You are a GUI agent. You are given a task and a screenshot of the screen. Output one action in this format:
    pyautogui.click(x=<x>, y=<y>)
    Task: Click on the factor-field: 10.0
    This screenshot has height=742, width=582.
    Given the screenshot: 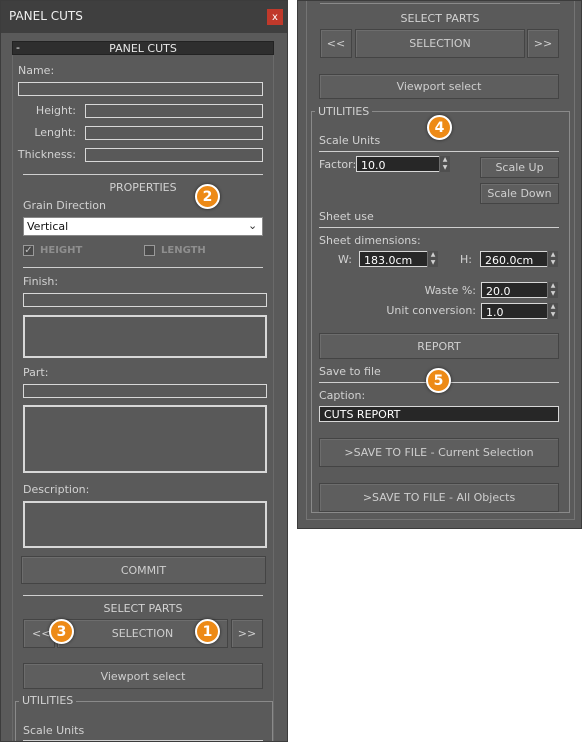 What is the action you would take?
    pyautogui.click(x=398, y=164)
    